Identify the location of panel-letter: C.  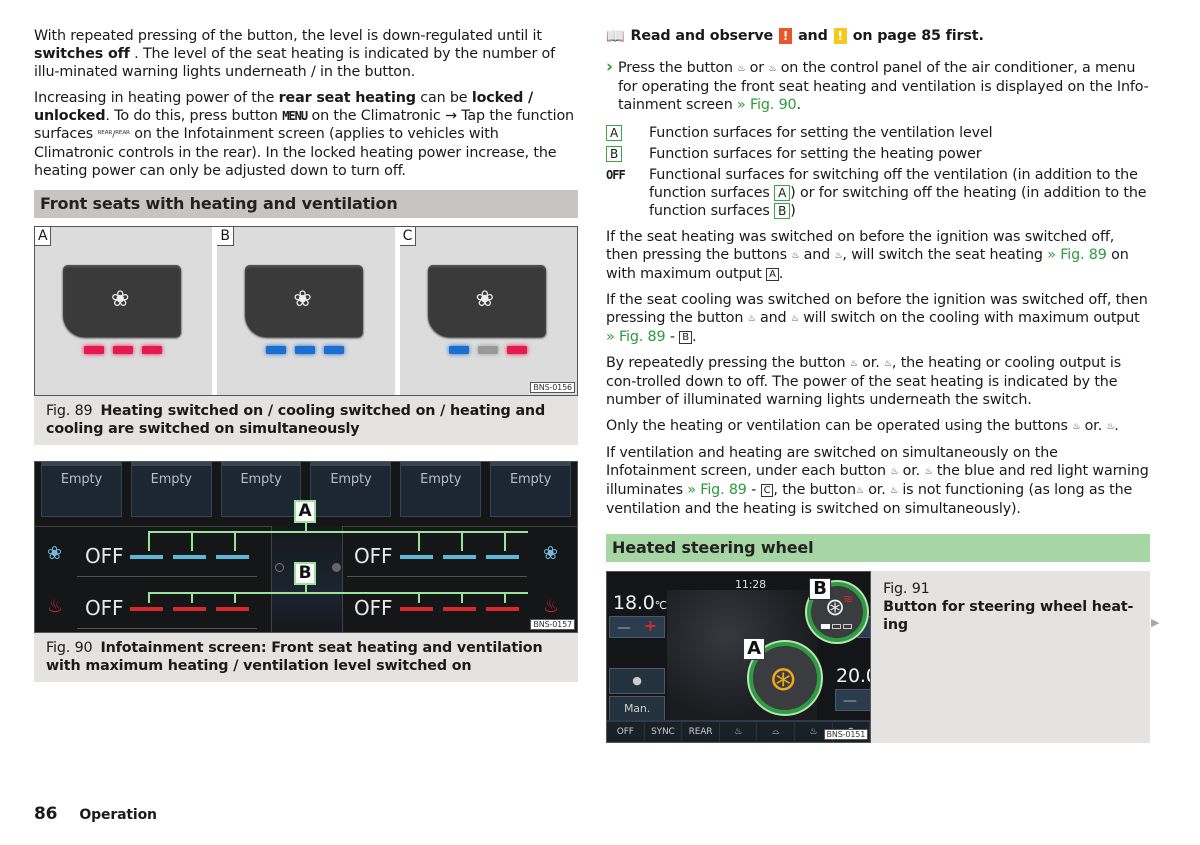
(408, 236).